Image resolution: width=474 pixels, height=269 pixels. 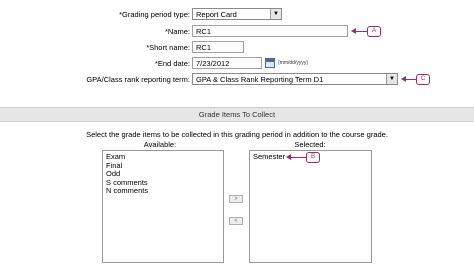 What do you see at coordinates (270, 31) in the screenshot?
I see `name-input: RC1` at bounding box center [270, 31].